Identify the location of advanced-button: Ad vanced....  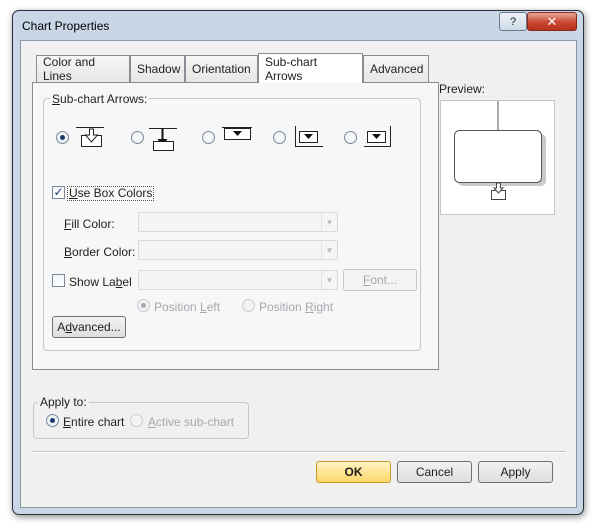
(89, 327).